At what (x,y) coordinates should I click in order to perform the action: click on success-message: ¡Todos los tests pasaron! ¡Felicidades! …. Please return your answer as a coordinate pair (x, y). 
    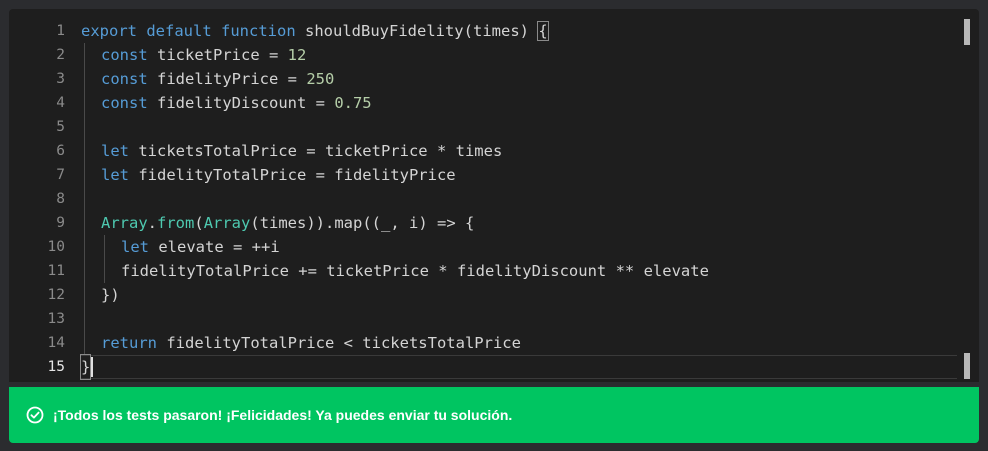
    Looking at the image, I should click on (283, 415).